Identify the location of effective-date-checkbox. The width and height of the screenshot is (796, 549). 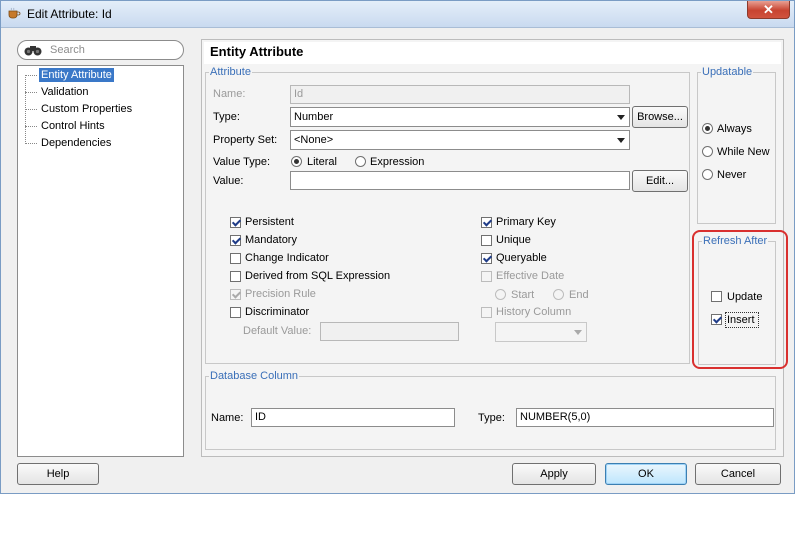
(486, 276).